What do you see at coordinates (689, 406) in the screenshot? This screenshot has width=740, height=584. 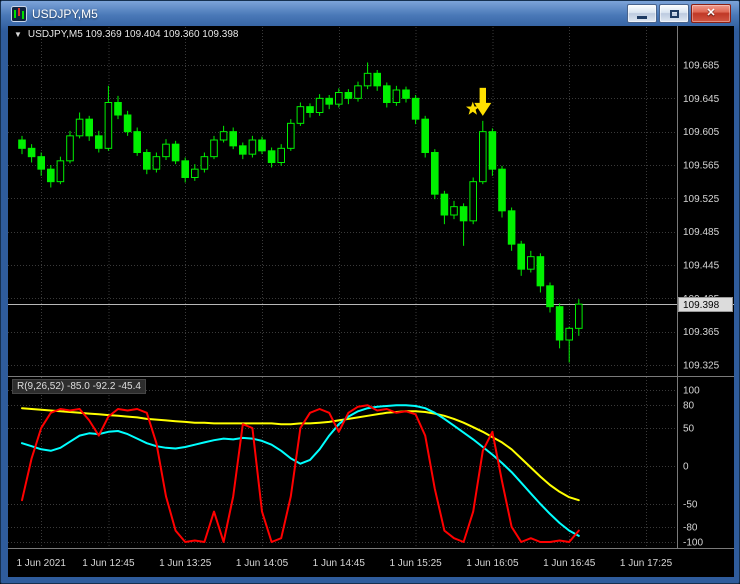 I see `indicator-axis-label: 80` at bounding box center [689, 406].